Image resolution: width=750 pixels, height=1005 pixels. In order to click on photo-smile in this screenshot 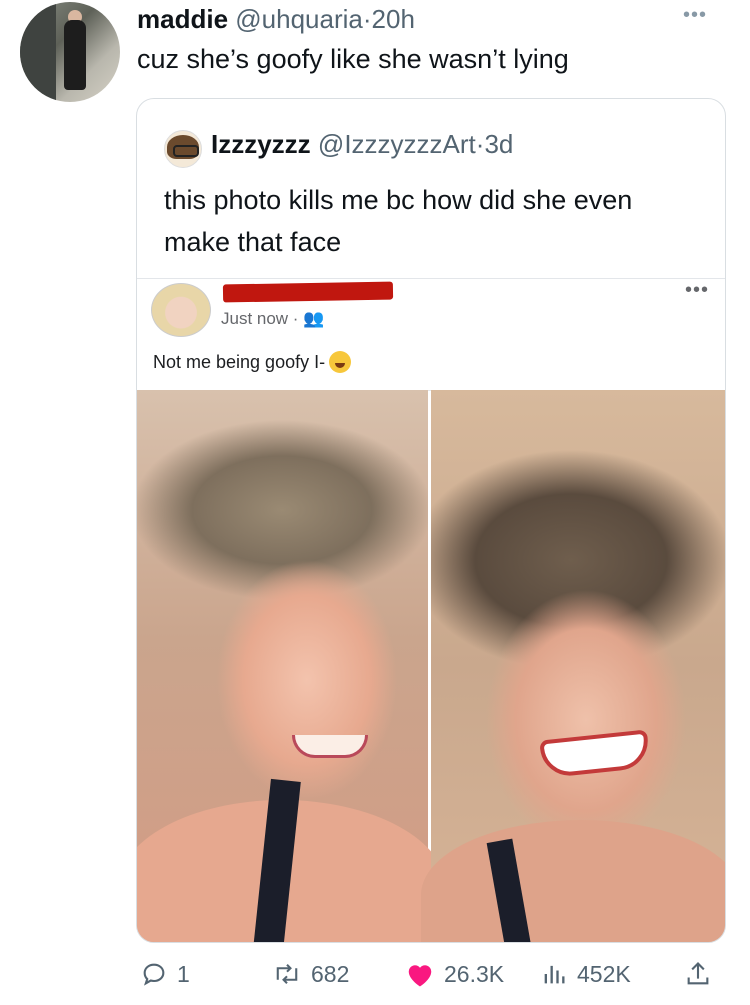, I will do `click(330, 746)`.